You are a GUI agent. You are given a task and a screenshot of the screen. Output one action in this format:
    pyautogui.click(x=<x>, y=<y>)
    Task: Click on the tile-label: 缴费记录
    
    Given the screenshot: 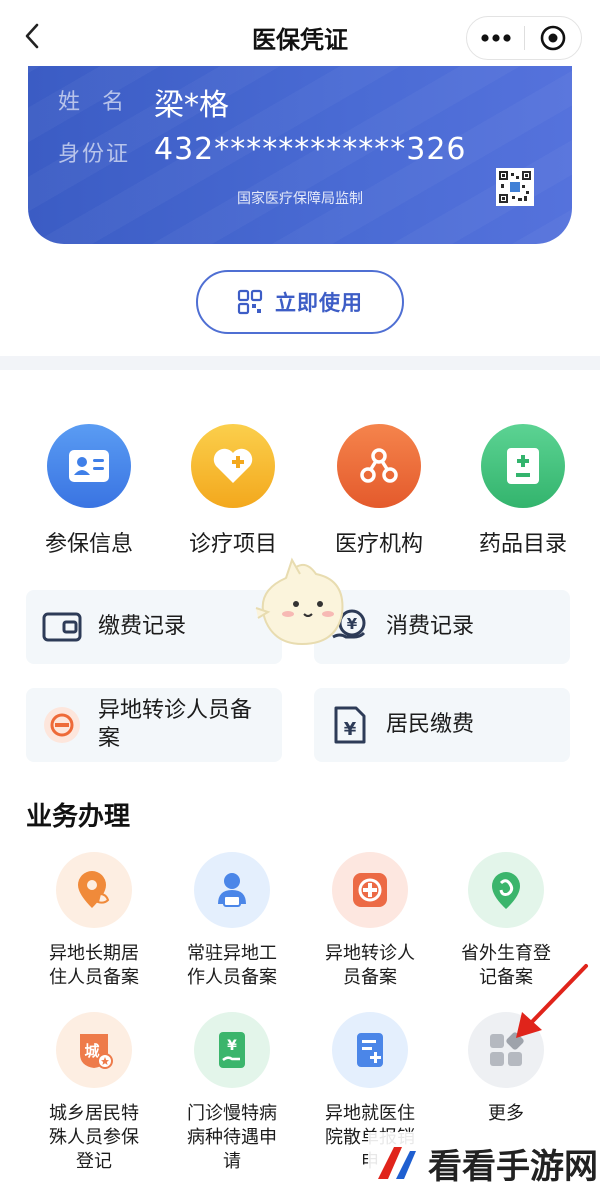 What is the action you would take?
    pyautogui.click(x=142, y=626)
    